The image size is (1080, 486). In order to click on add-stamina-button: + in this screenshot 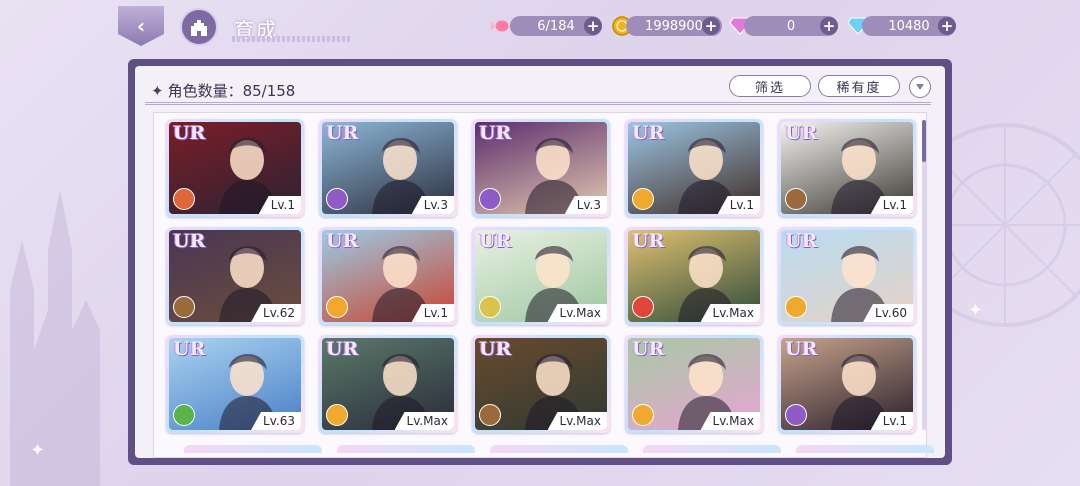, I will do `click(593, 26)`.